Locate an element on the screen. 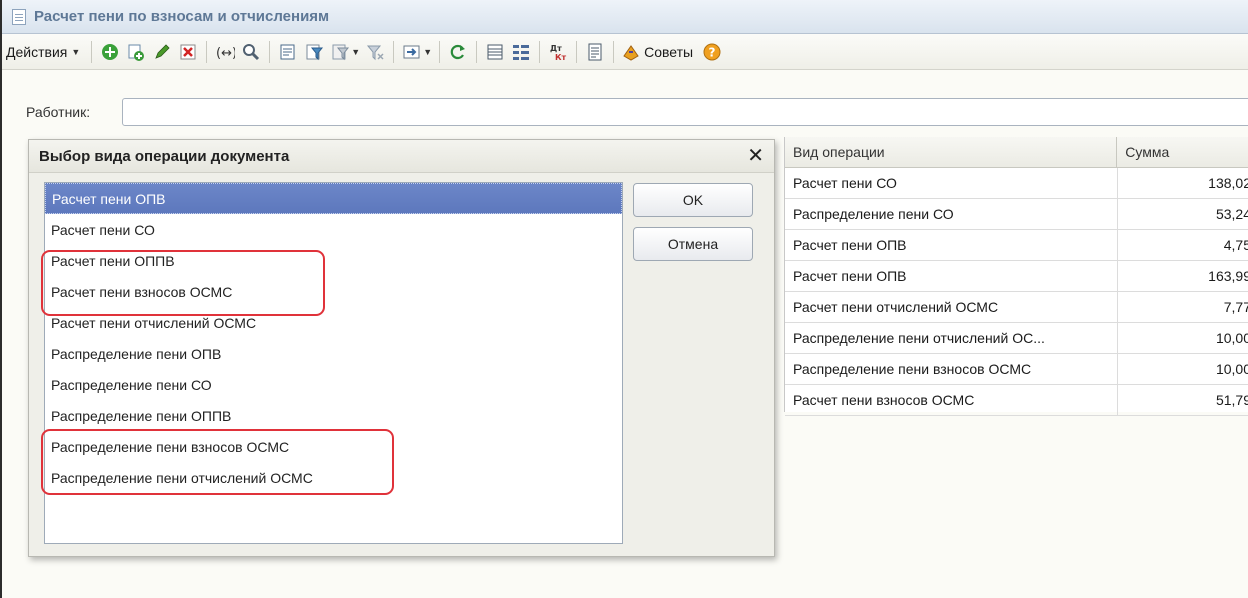  expand-icon: (↔) is located at coordinates (225, 53).